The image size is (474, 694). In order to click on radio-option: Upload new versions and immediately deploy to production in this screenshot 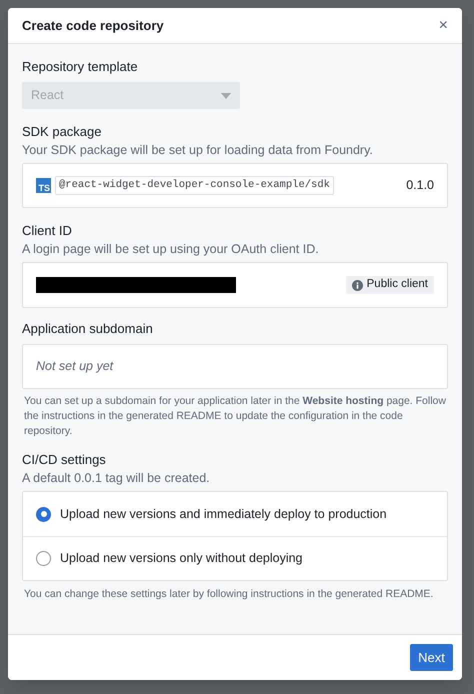, I will do `click(235, 514)`.